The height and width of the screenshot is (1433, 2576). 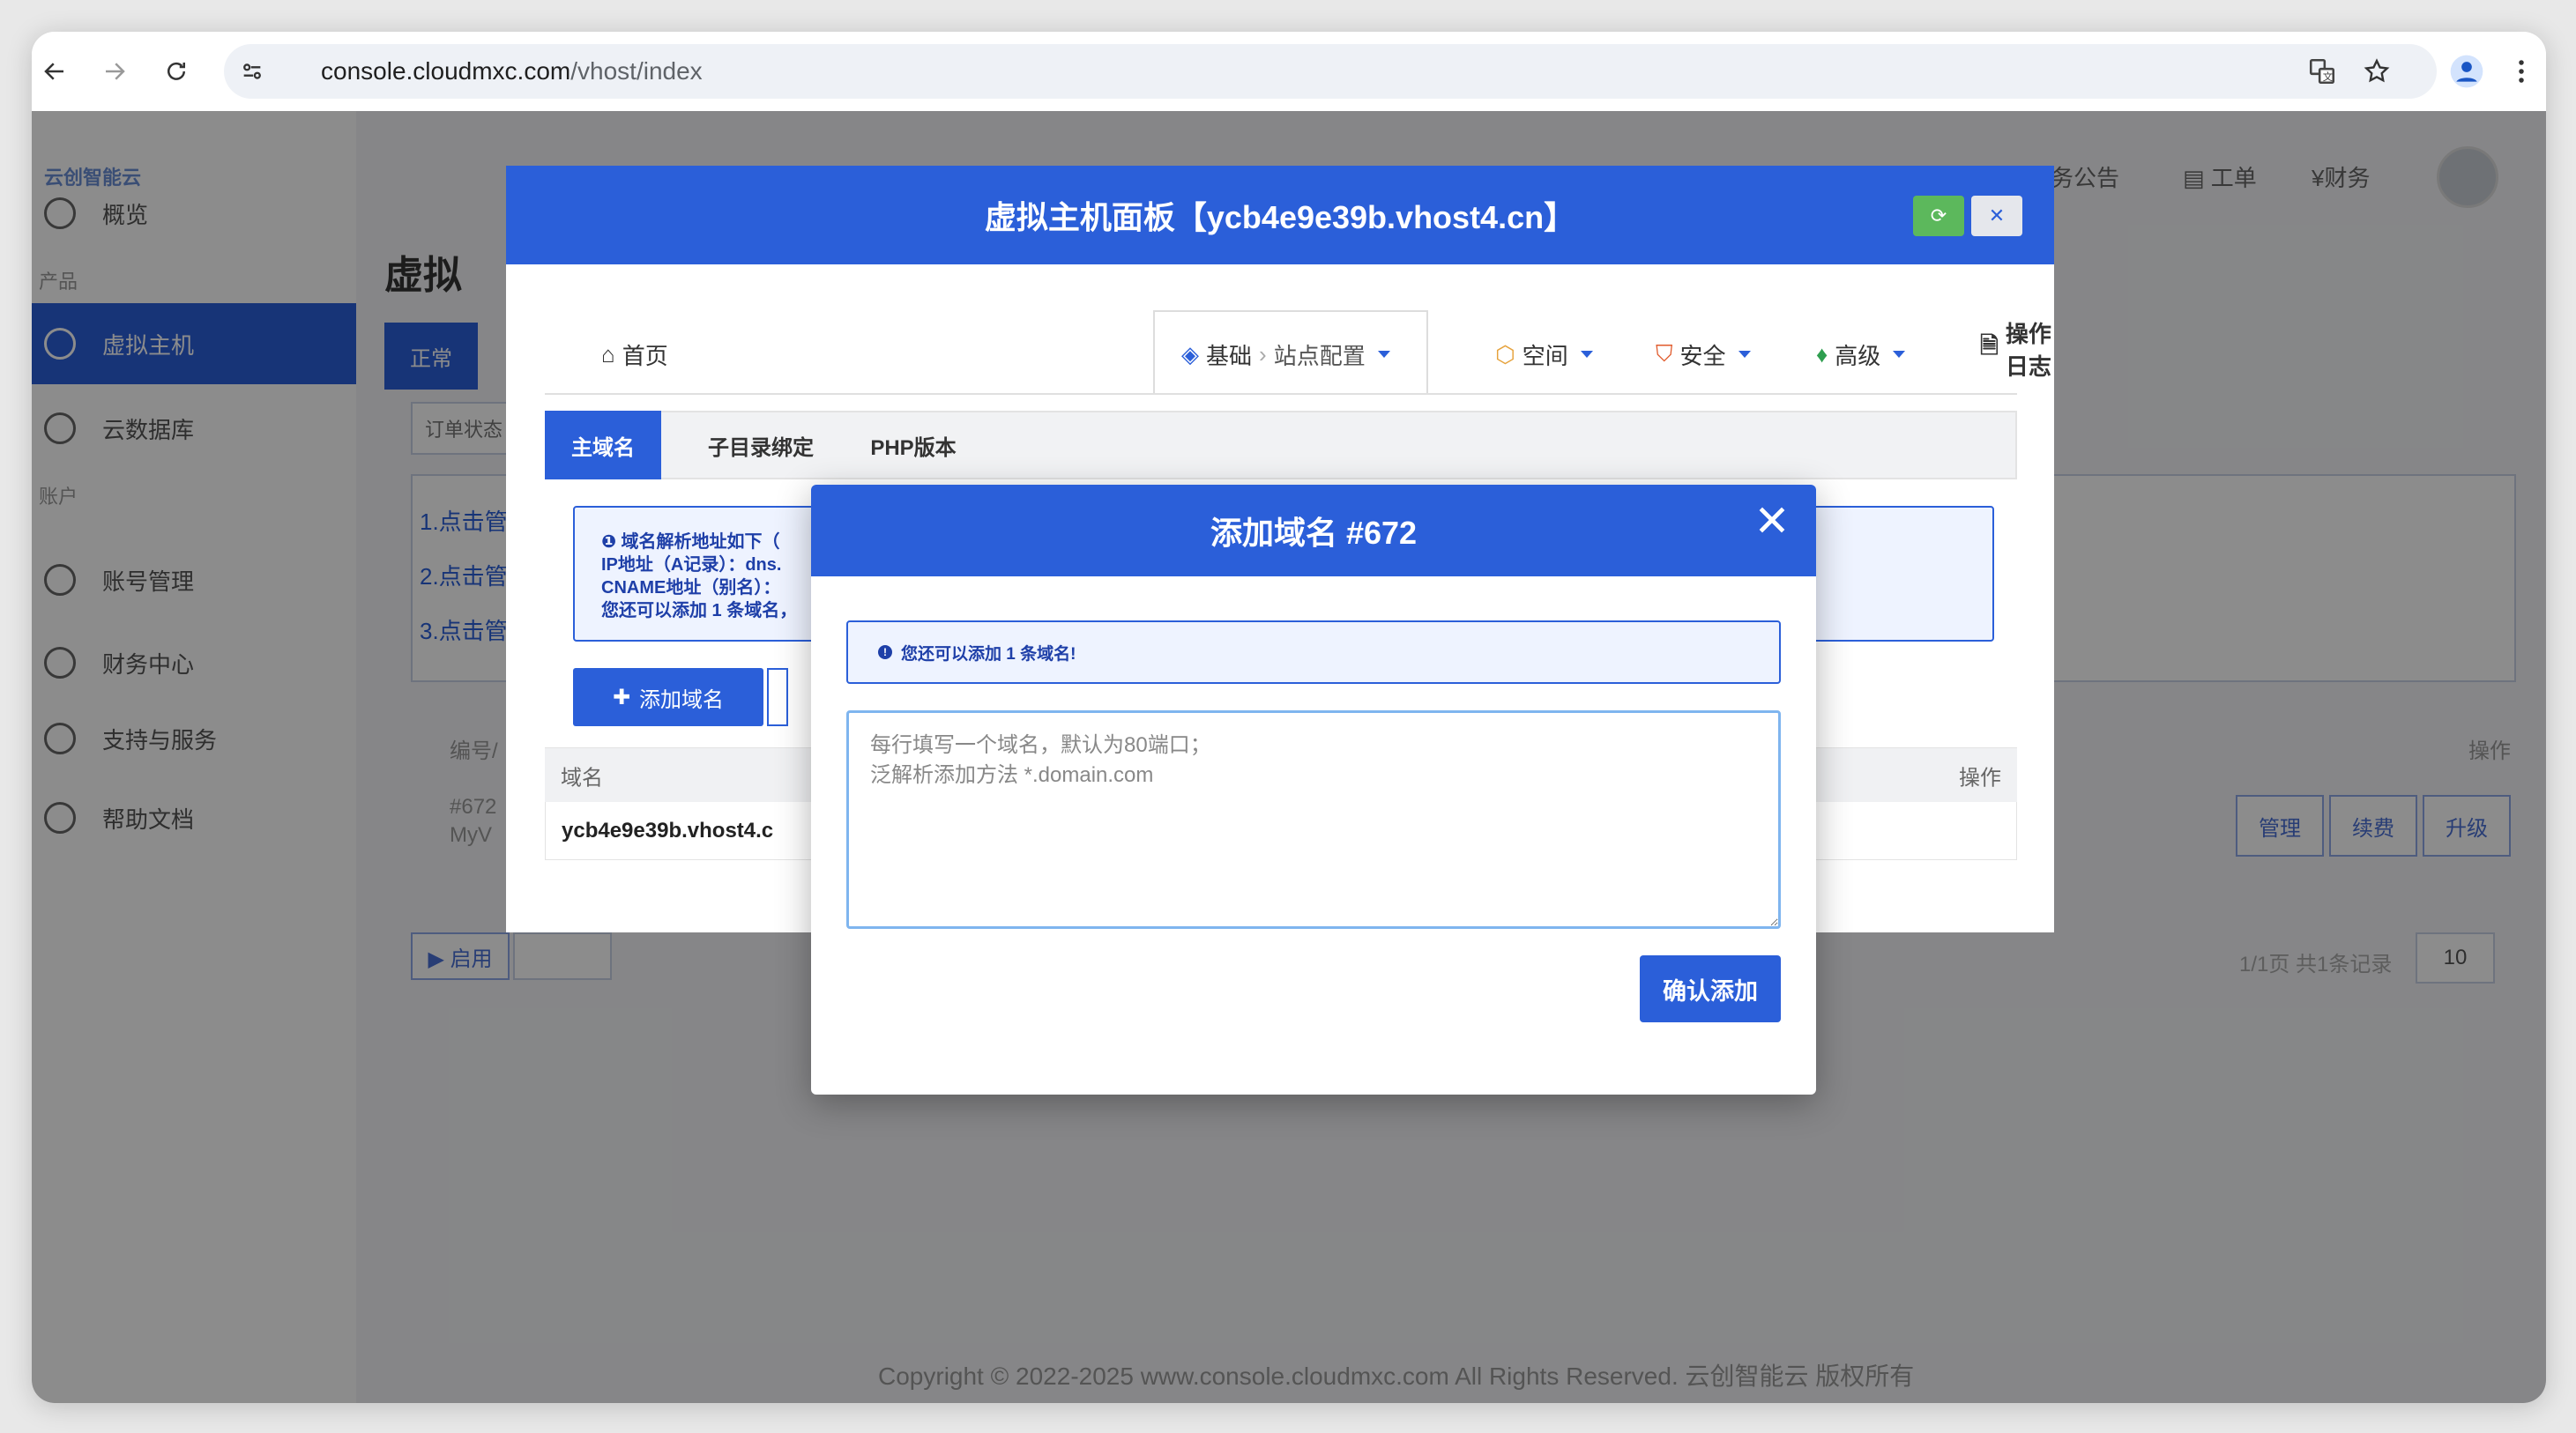 What do you see at coordinates (55, 71) in the screenshot?
I see `back-icon` at bounding box center [55, 71].